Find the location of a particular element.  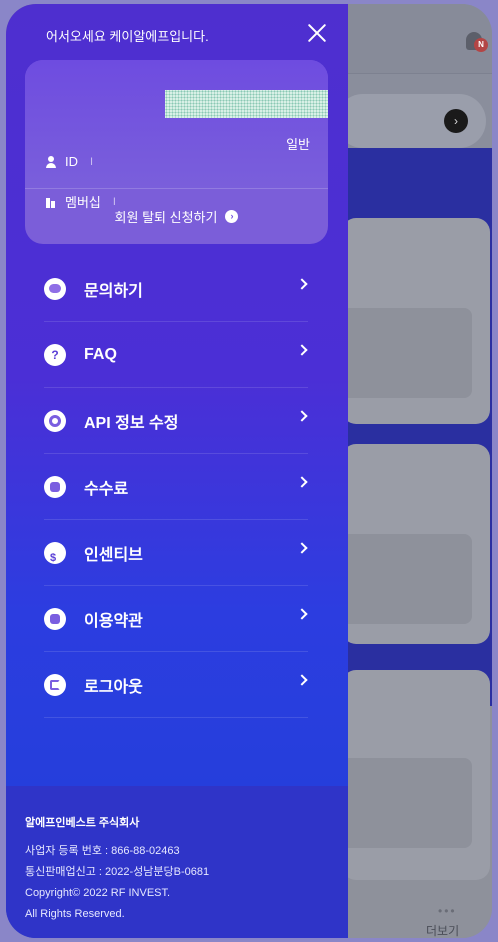

logout-icon is located at coordinates (55, 684).